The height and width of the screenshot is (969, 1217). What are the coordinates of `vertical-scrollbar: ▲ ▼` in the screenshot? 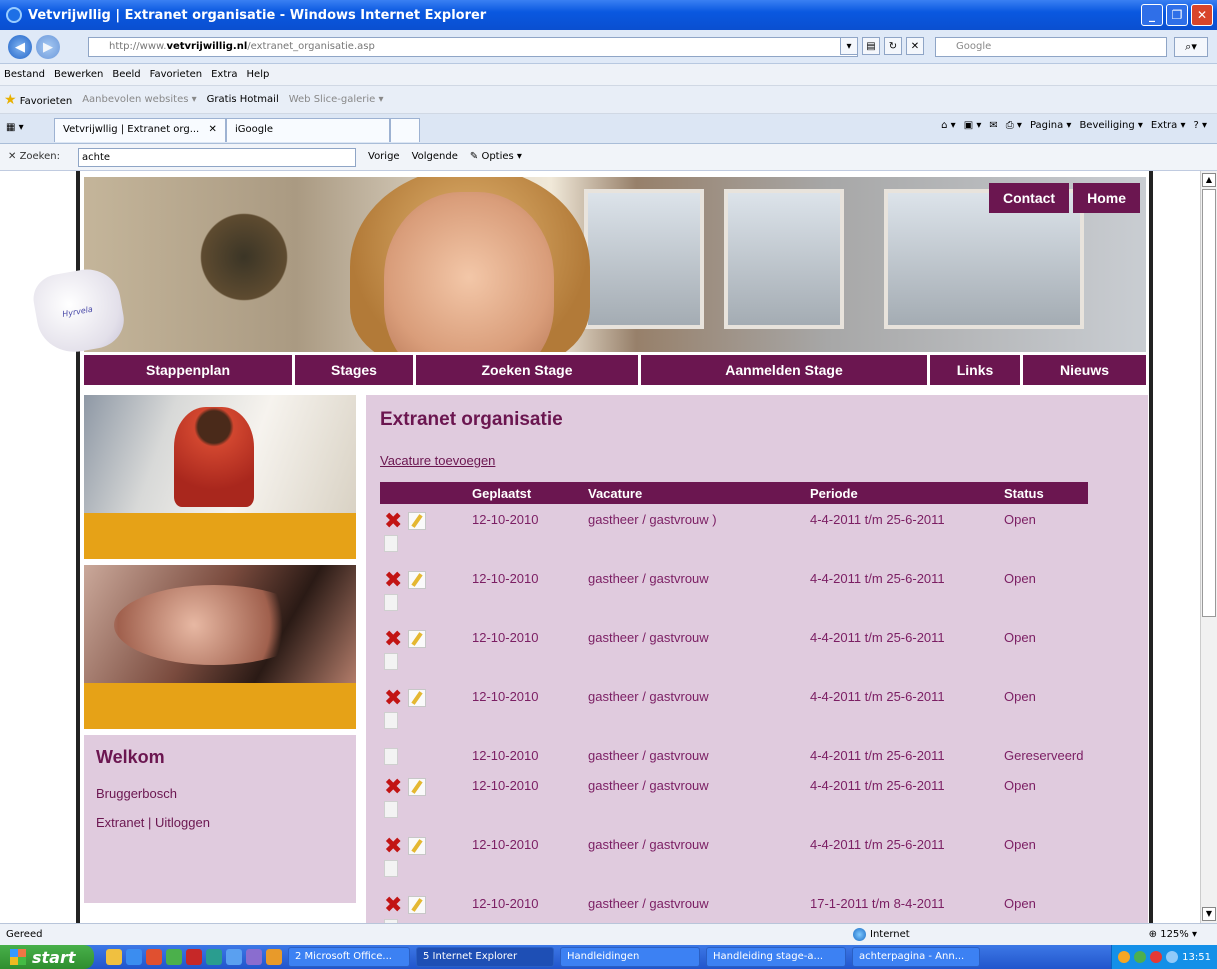 It's located at (1208, 547).